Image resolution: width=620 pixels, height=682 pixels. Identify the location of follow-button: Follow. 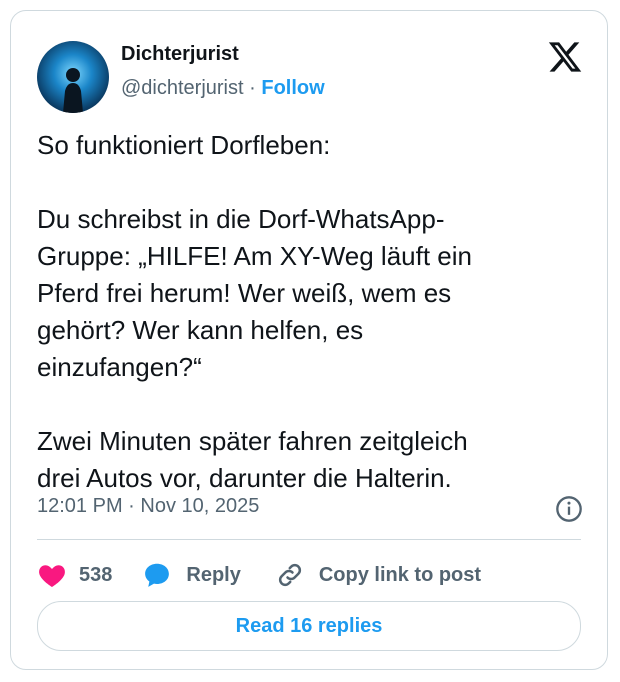
(292, 88).